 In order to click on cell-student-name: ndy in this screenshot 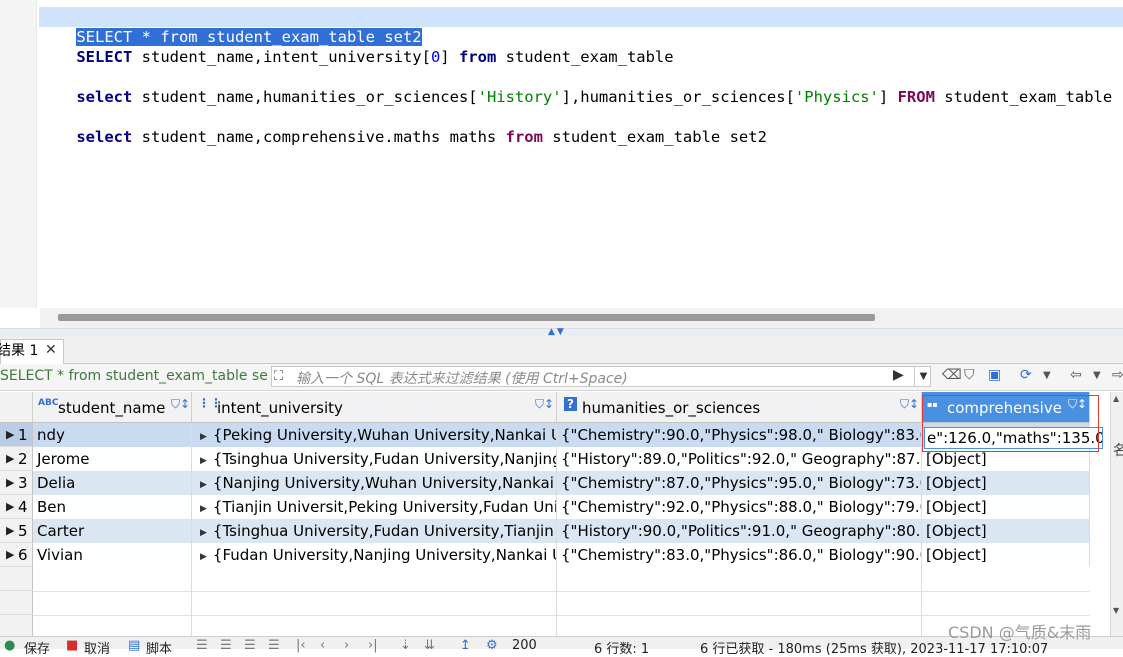, I will do `click(112, 435)`.